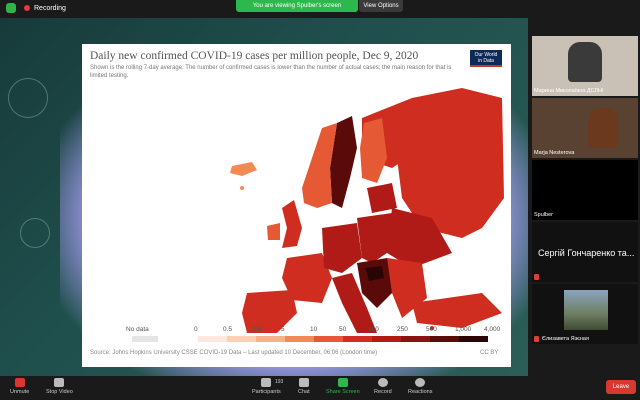  I want to click on camera-icon, so click(59, 382).